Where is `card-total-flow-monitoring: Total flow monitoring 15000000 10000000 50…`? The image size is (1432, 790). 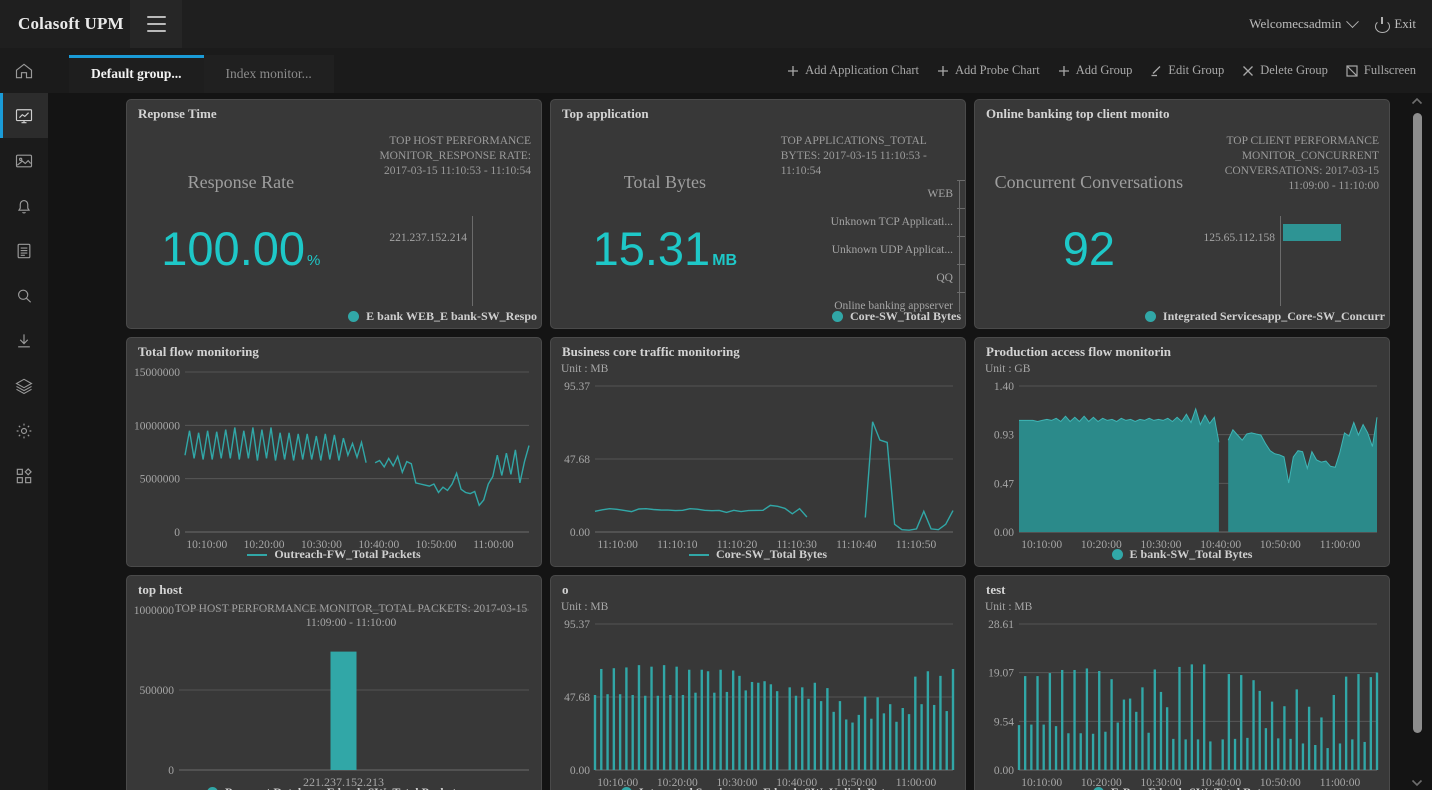 card-total-flow-monitoring: Total flow monitoring 15000000 10000000 50… is located at coordinates (334, 452).